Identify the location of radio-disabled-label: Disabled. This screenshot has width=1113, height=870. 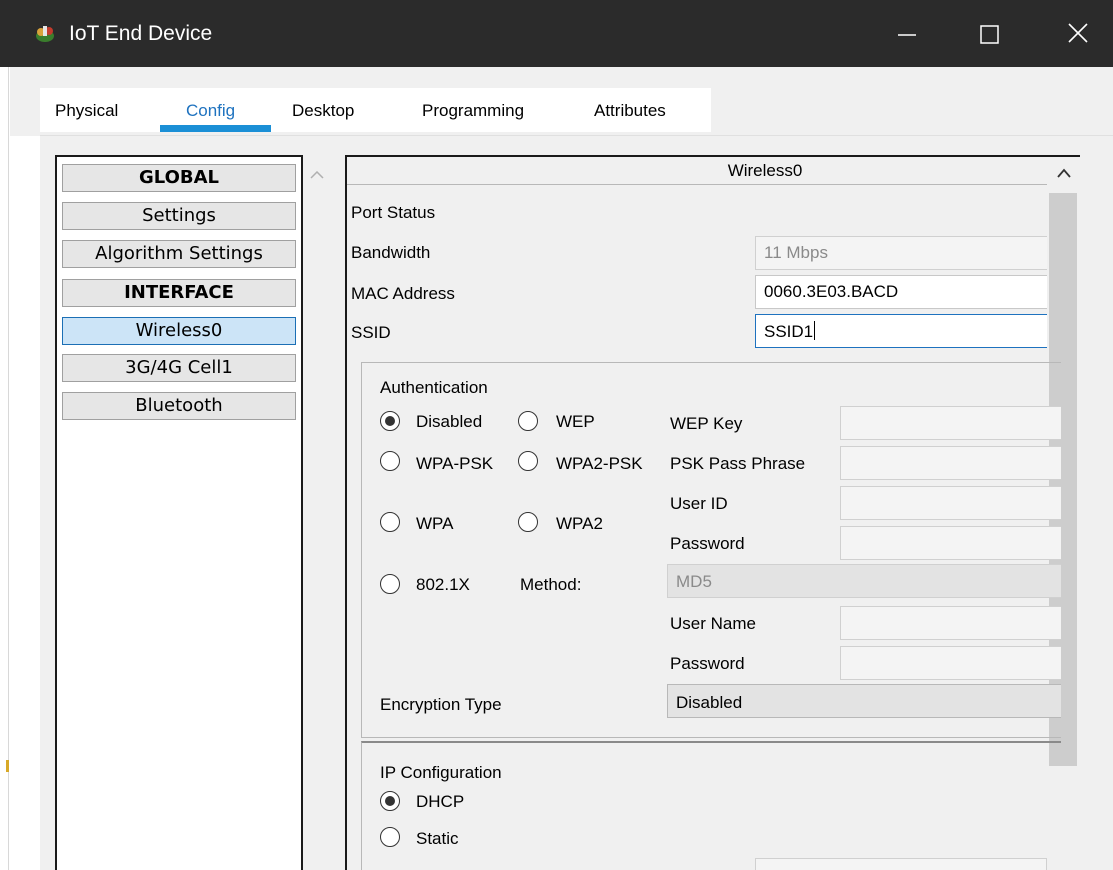
(449, 421).